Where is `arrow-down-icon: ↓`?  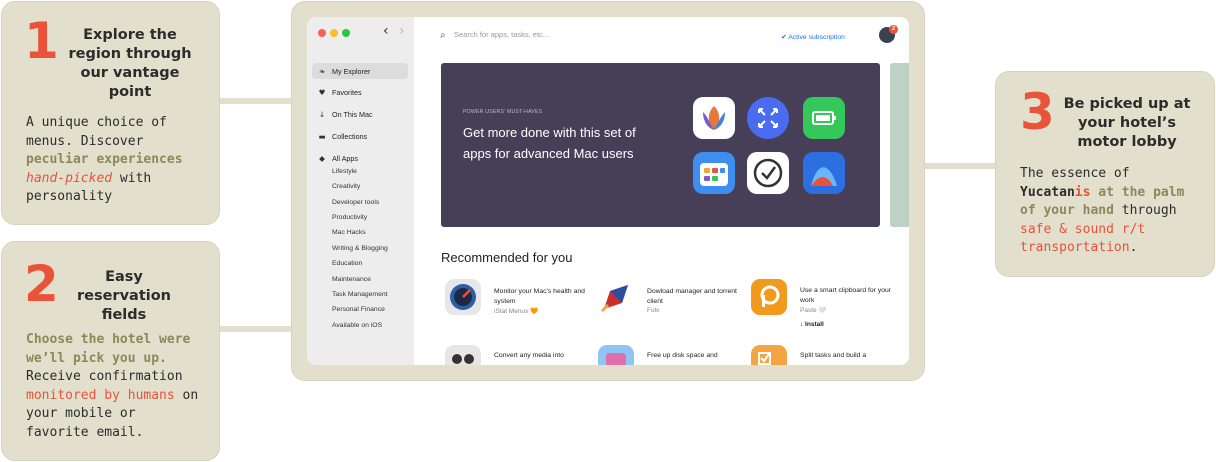
arrow-down-icon: ↓ is located at coordinates (322, 114).